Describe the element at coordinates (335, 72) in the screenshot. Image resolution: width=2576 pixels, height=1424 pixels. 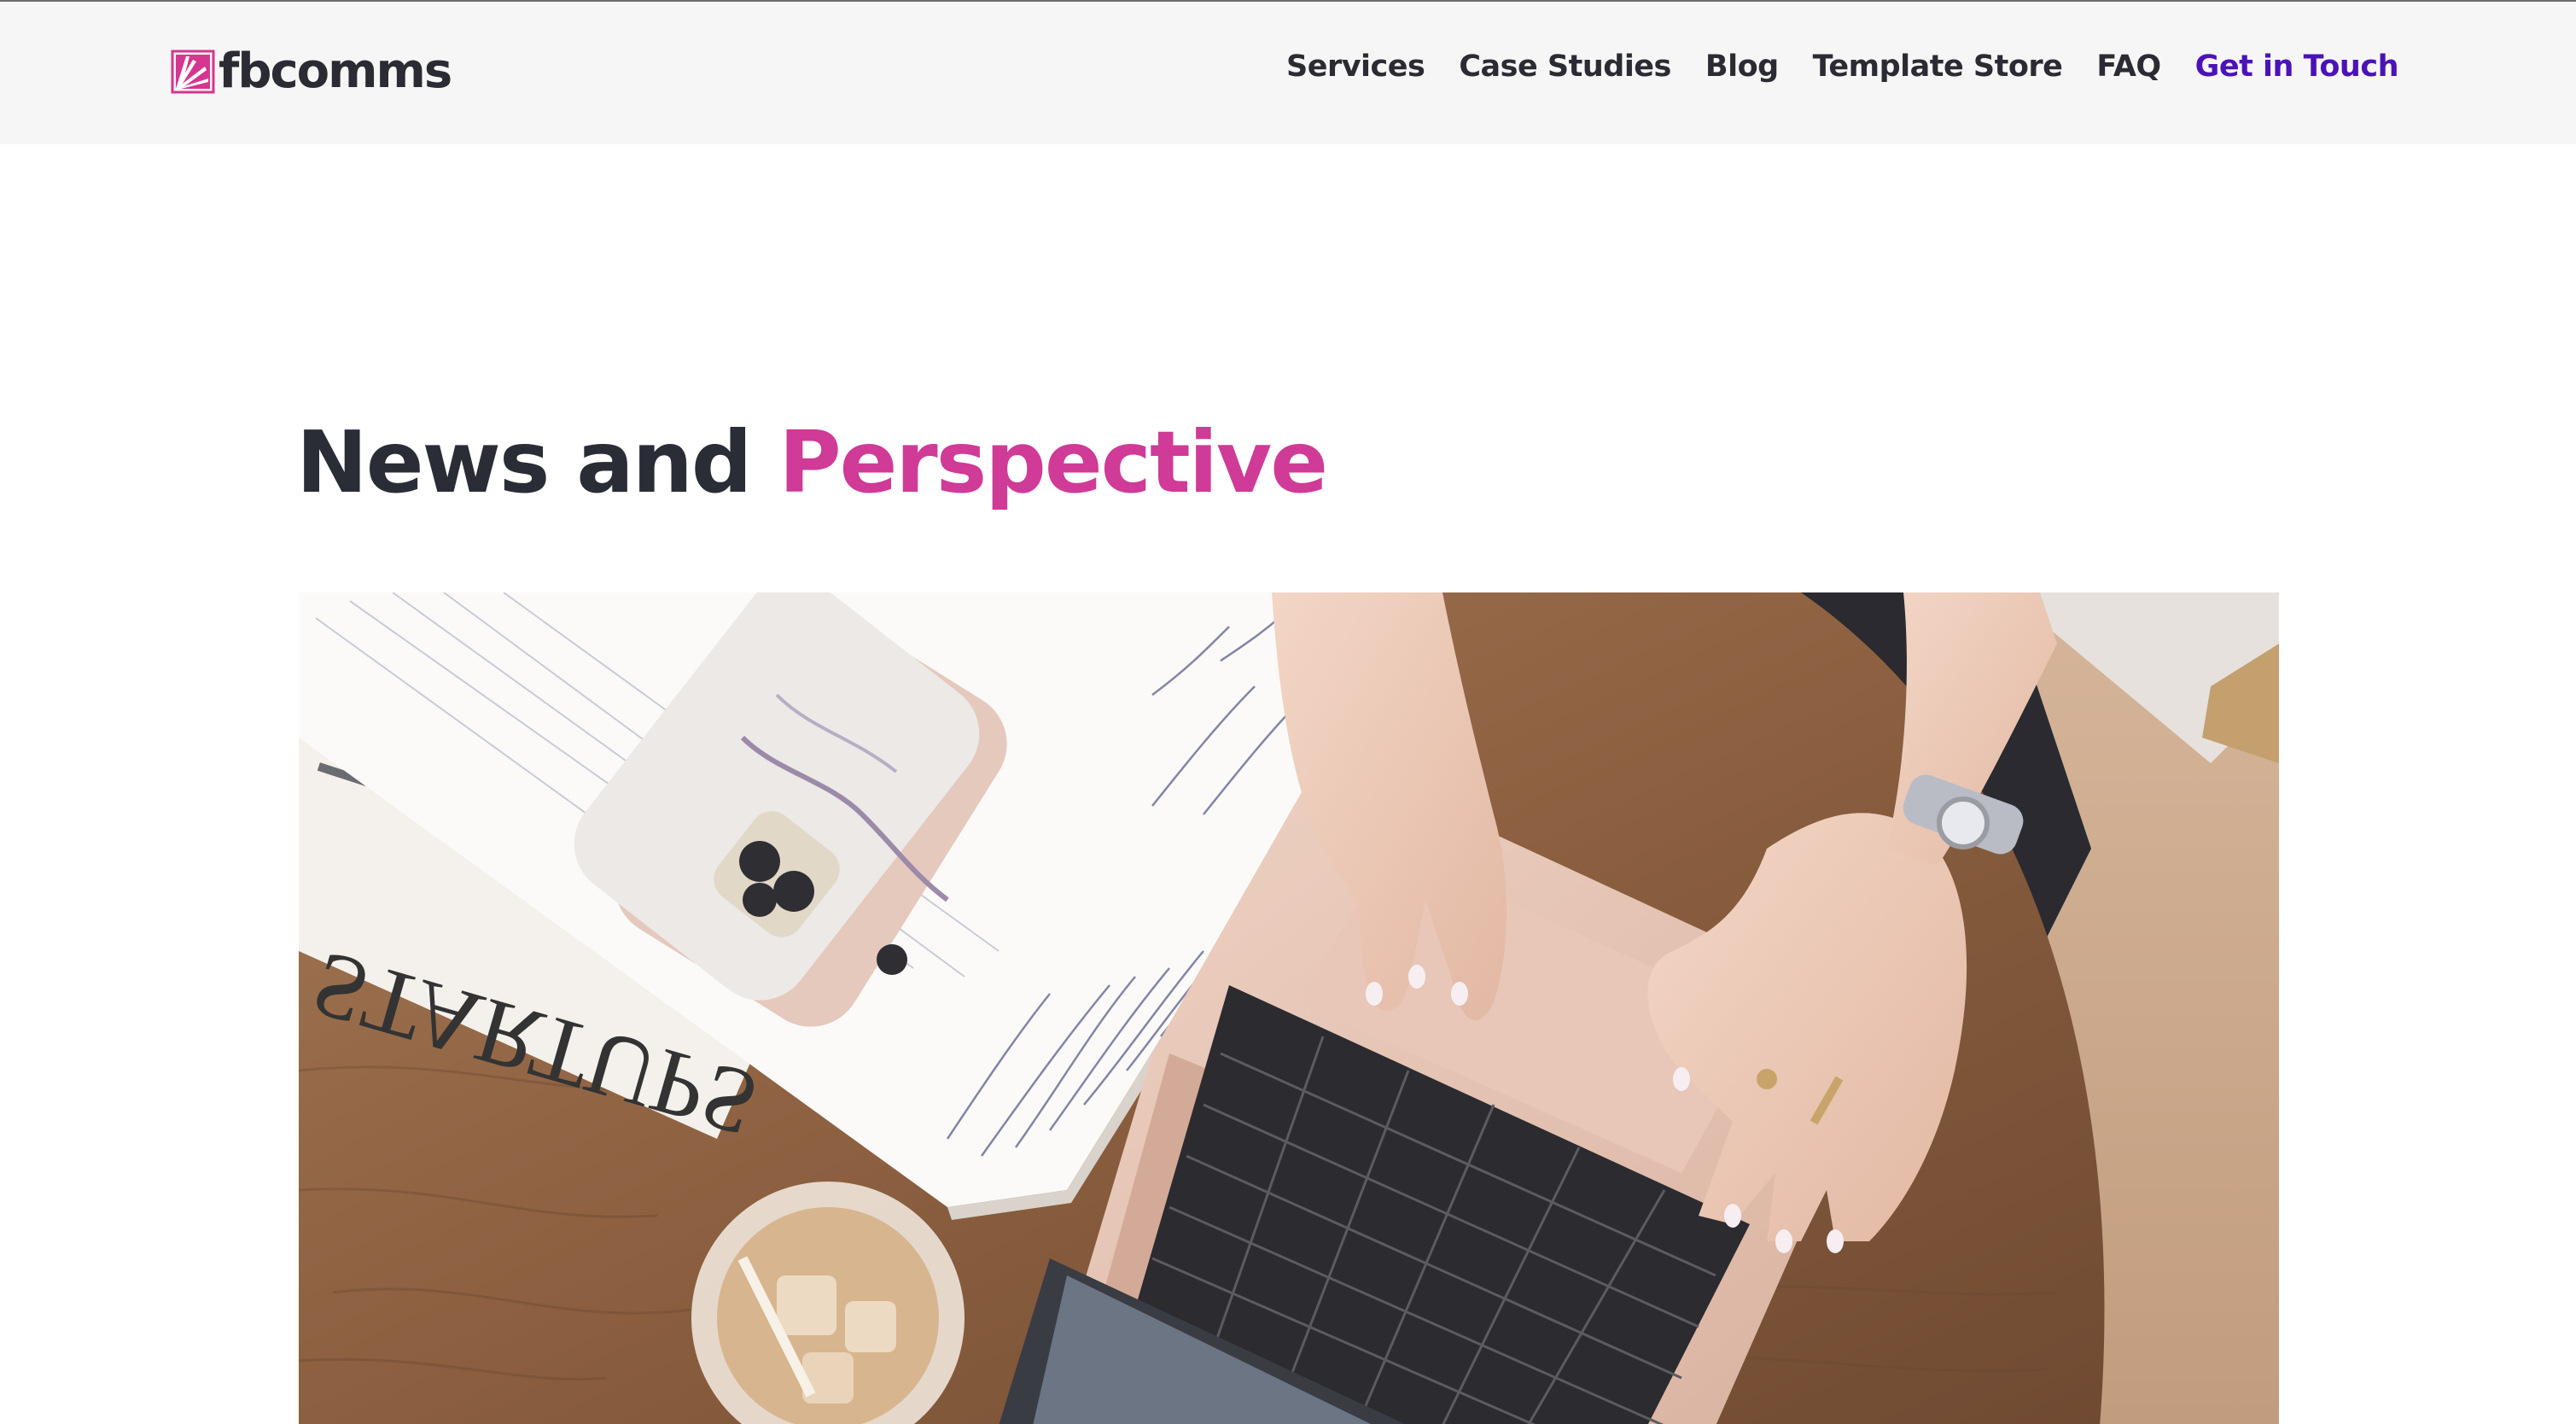
I see `logo-text: fbcomms` at that location.